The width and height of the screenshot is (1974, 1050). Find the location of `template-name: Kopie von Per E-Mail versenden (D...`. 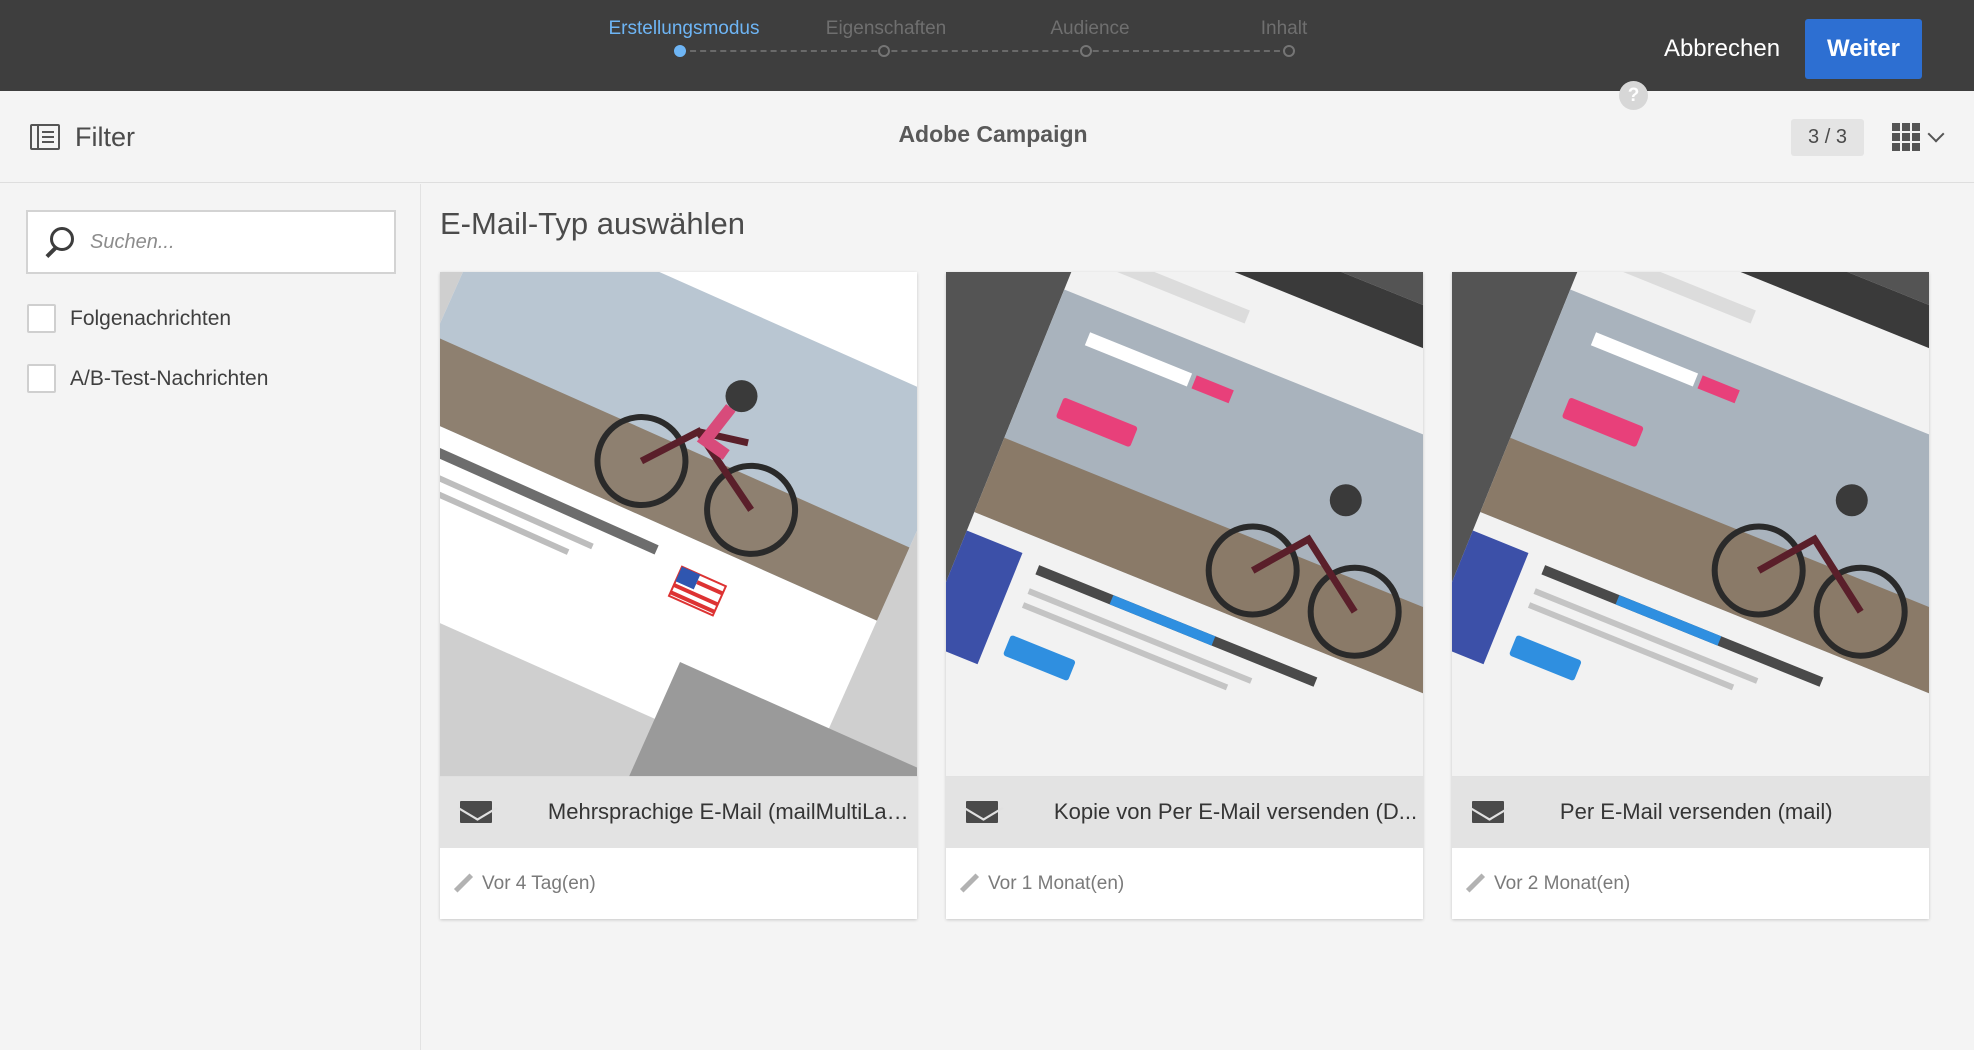

template-name: Kopie von Per E-Mail versenden (D... is located at coordinates (1235, 811).